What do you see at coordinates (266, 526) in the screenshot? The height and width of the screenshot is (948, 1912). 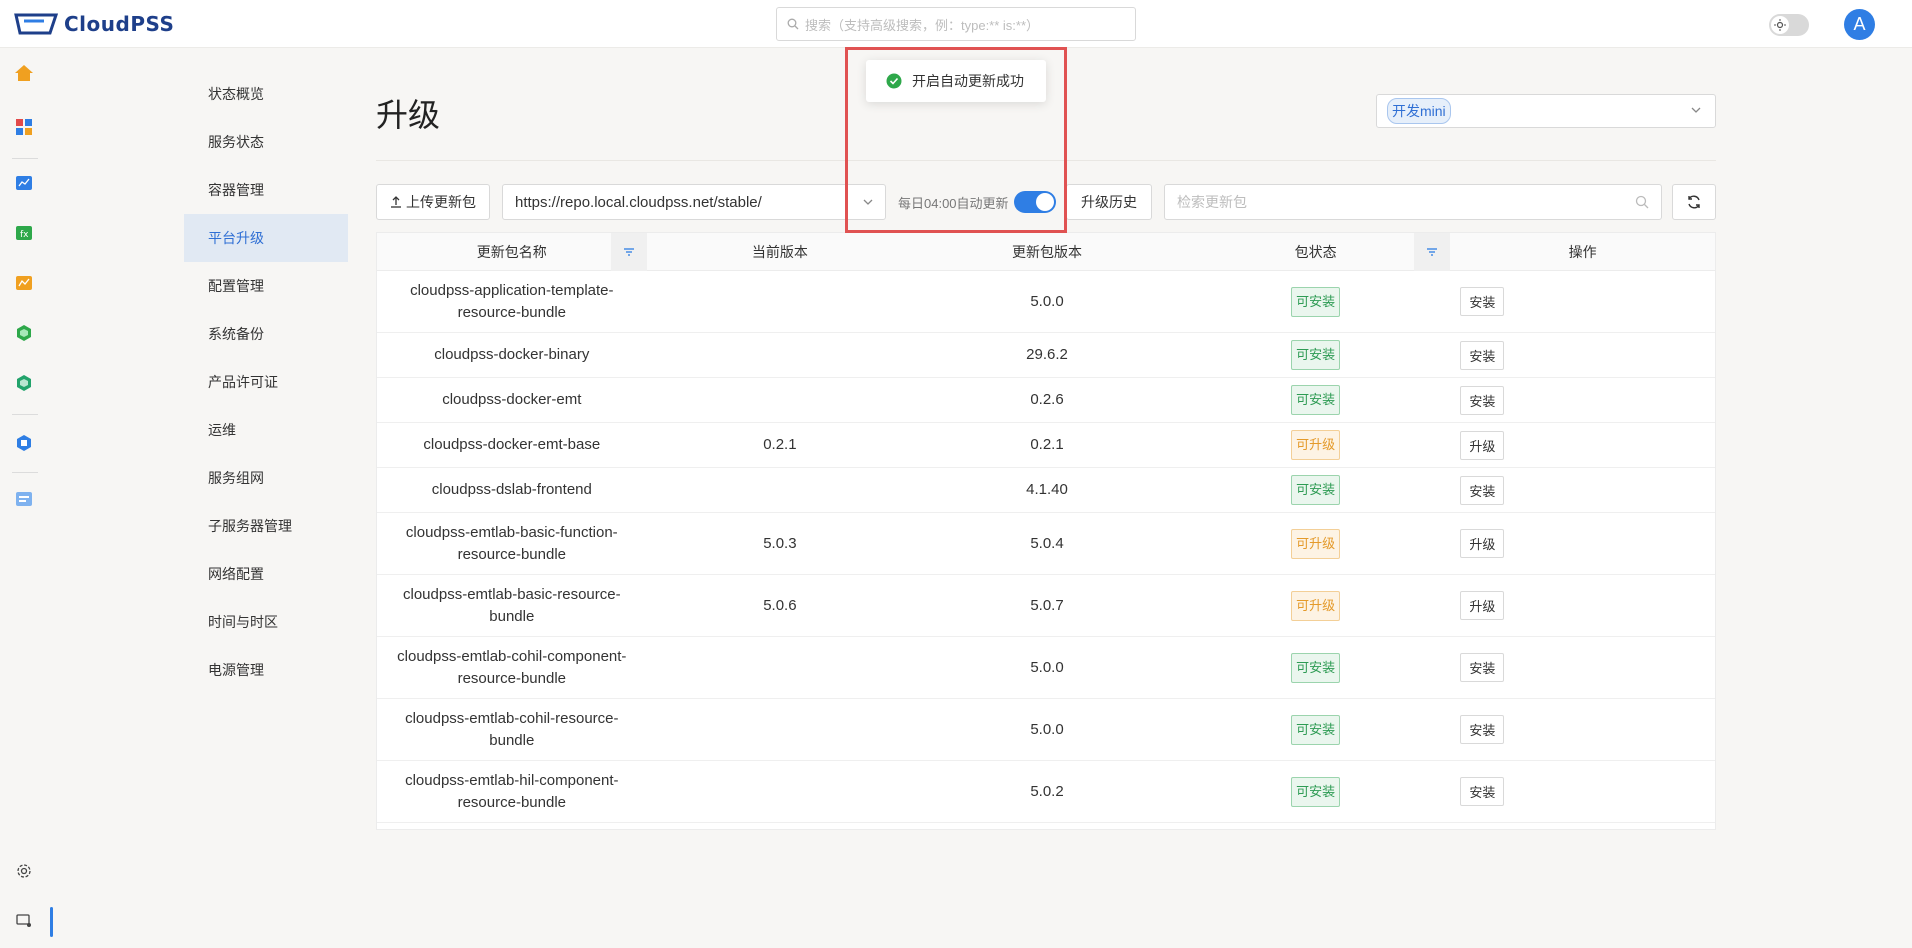 I see `subnav-item-sub-server-management: 子服务器管理` at bounding box center [266, 526].